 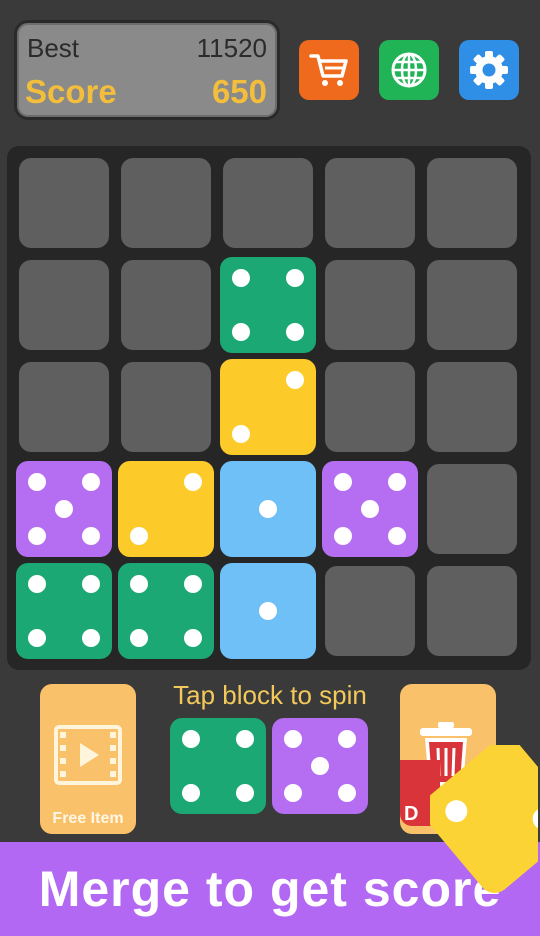 I want to click on floating-die-face, so click(x=484, y=819).